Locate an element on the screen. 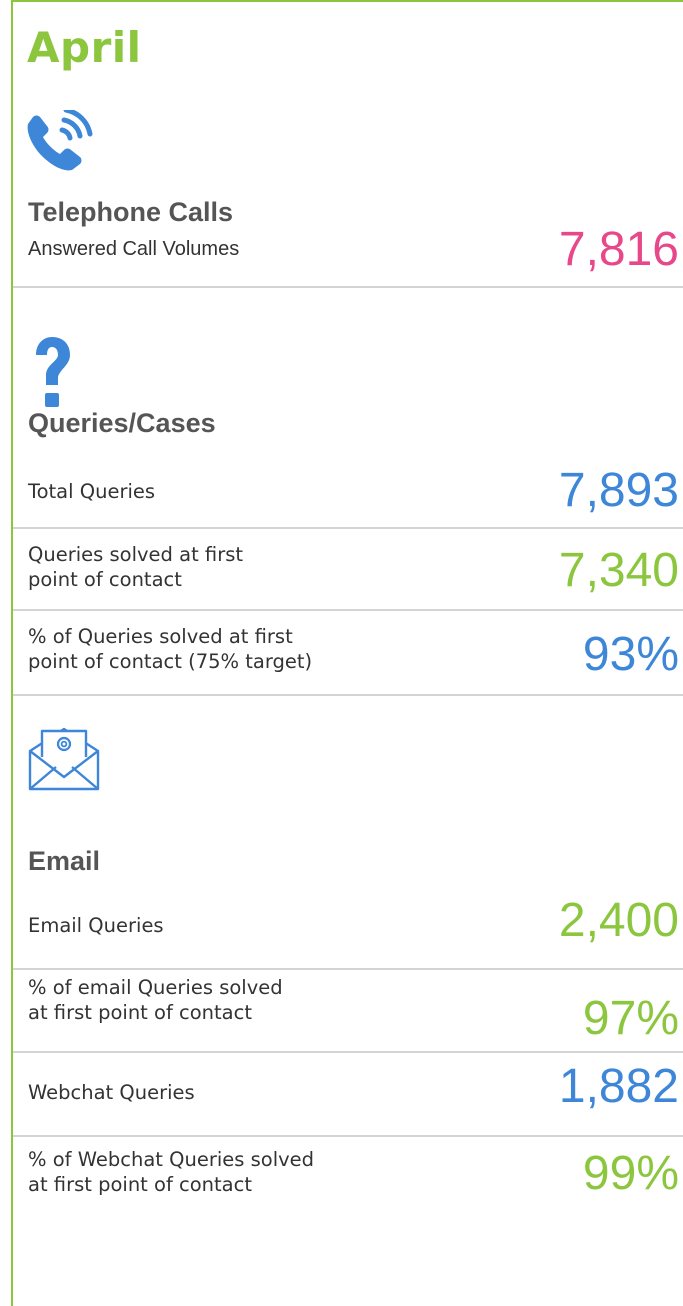 The image size is (683, 1306). label-line: % of Queries solved at first is located at coordinates (160, 636).